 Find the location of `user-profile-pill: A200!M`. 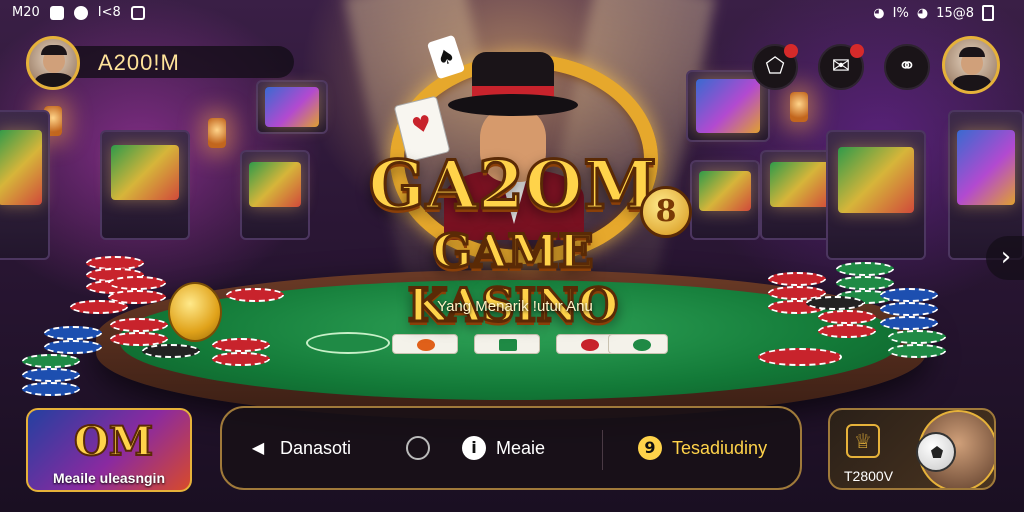

user-profile-pill: A200!M is located at coordinates (160, 63).